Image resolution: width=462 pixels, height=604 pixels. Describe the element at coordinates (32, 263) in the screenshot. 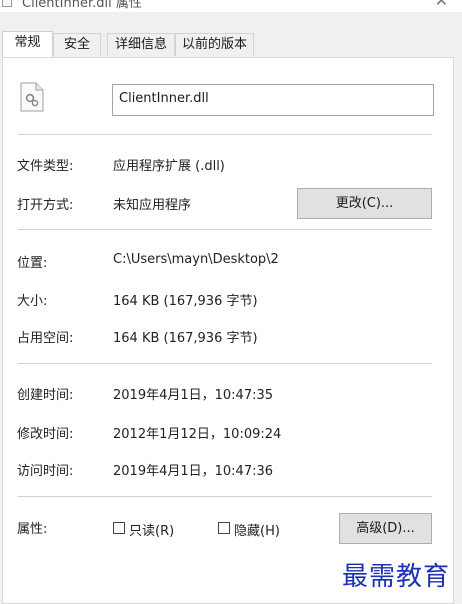

I see `location-label: 位置:` at that location.